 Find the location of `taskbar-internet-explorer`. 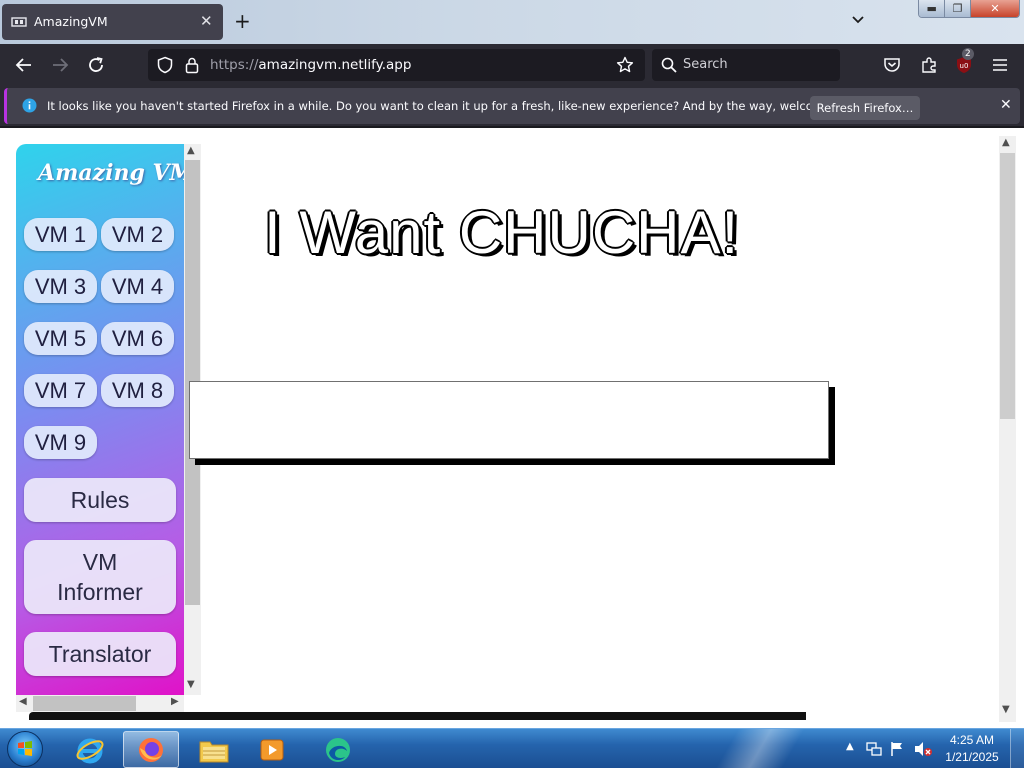

taskbar-internet-explorer is located at coordinates (90, 749).